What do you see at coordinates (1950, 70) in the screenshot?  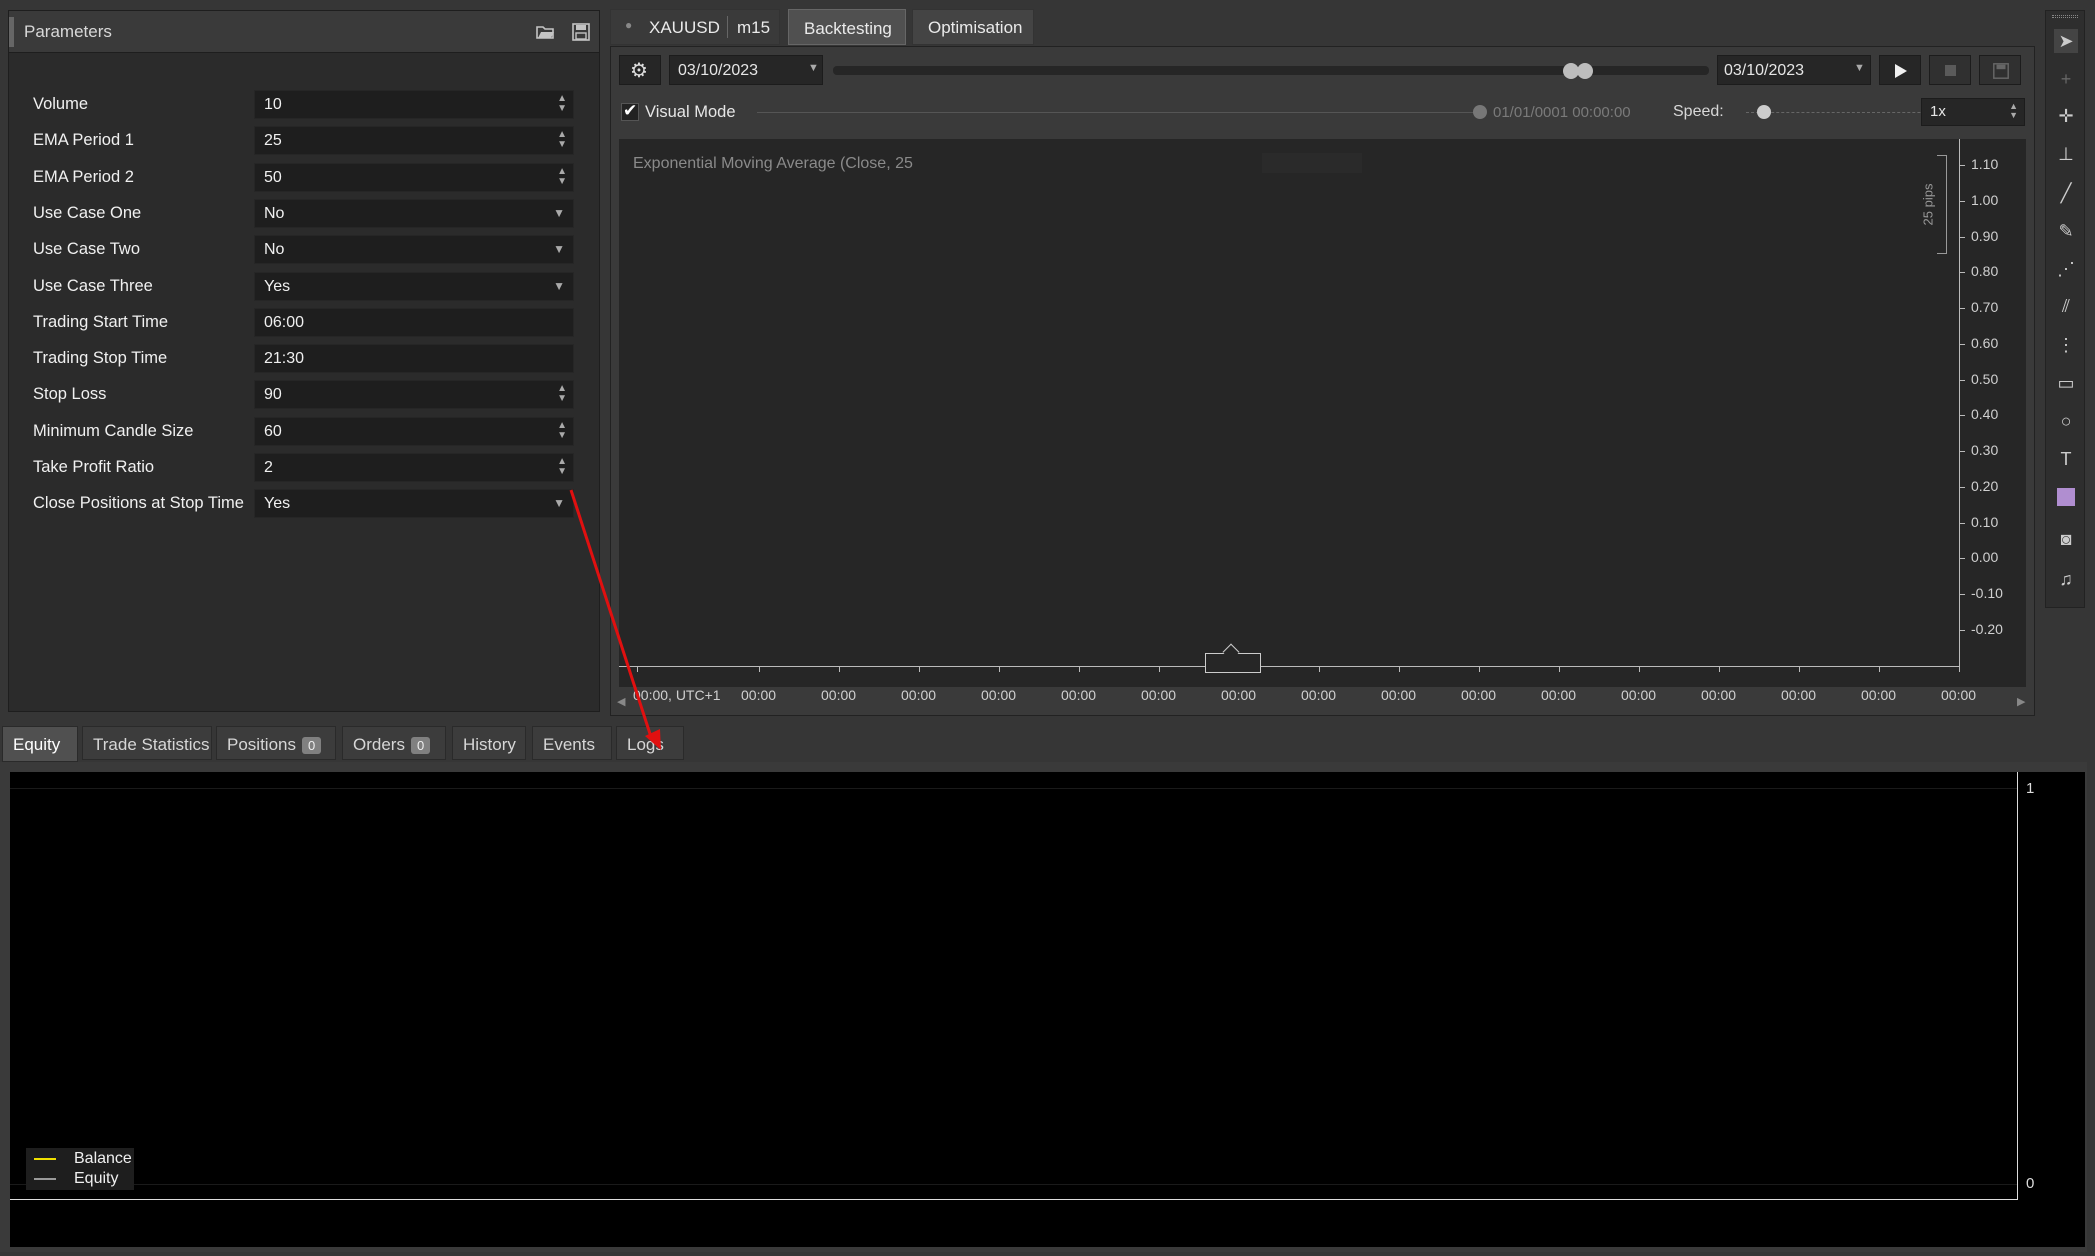 I see `stop-button` at bounding box center [1950, 70].